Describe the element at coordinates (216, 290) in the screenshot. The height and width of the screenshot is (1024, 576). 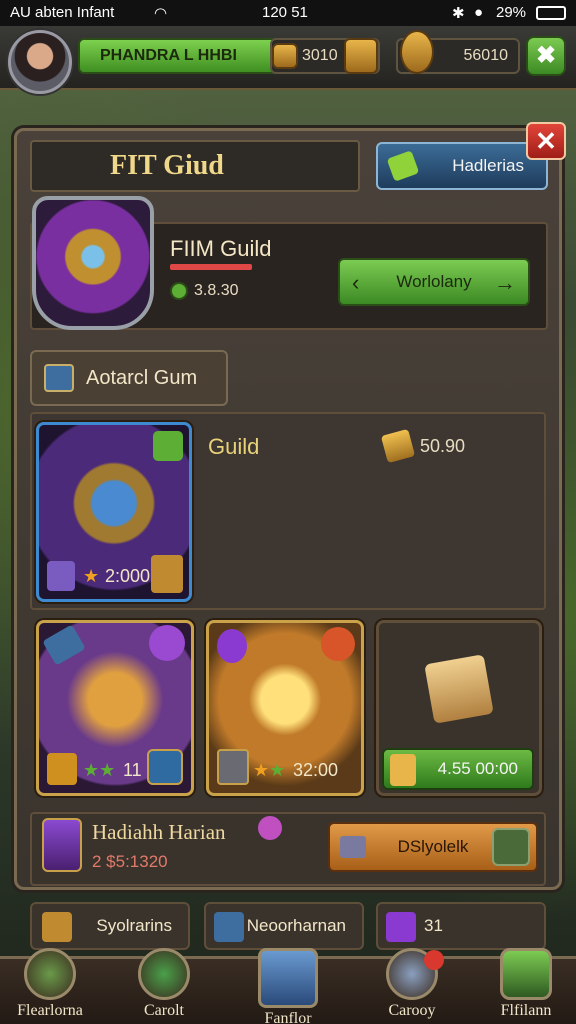
I see `guild-value: 3.8.30` at that location.